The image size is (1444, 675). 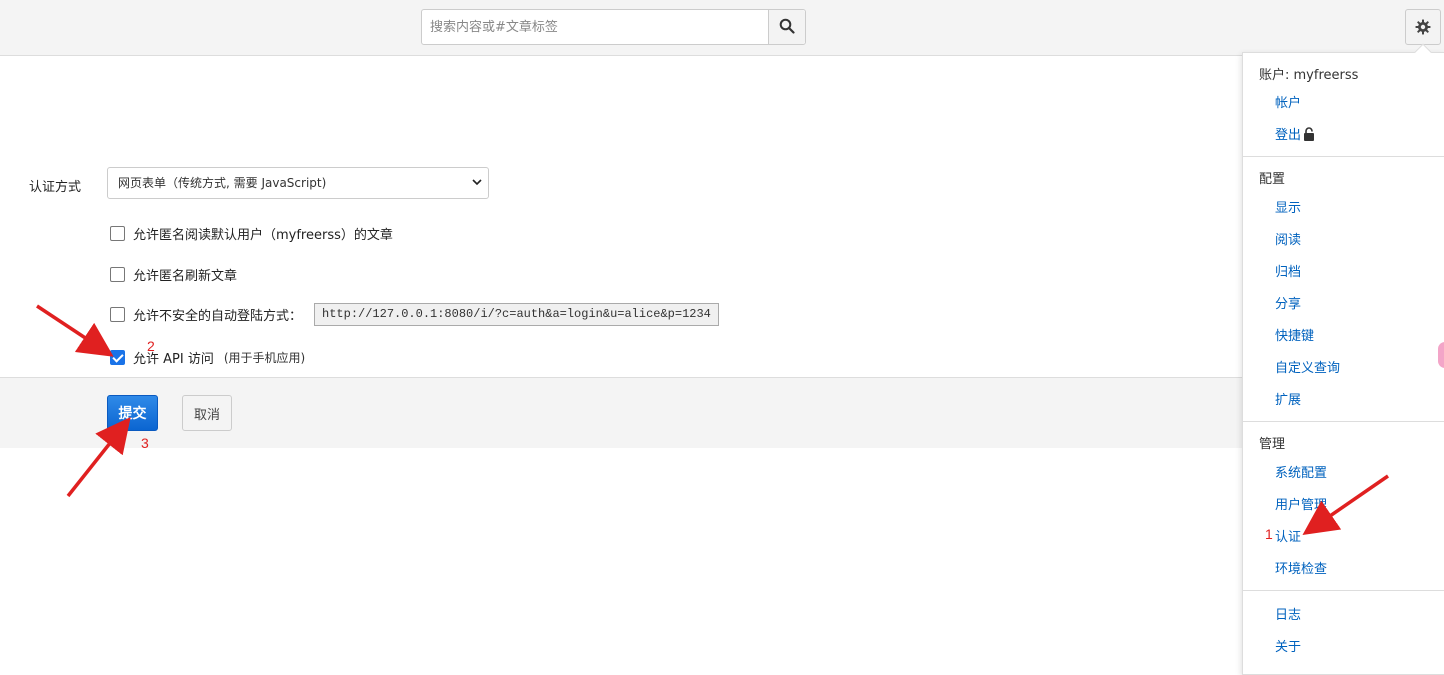 I want to click on step-number-3: 3, so click(x=145, y=443).